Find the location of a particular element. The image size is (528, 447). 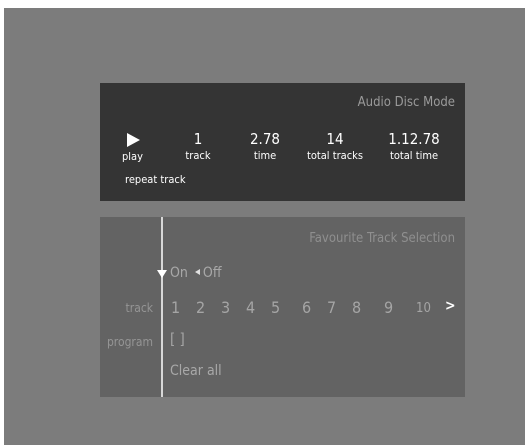

total-time-info: 1.12.78 total time is located at coordinates (414, 146).